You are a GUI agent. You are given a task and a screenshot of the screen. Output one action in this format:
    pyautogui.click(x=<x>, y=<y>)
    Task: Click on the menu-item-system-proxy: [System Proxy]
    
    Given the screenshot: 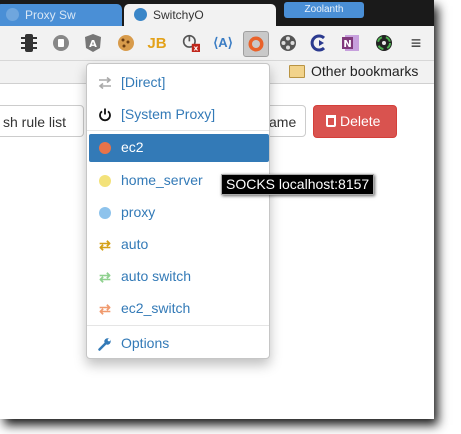 What is the action you would take?
    pyautogui.click(x=179, y=115)
    